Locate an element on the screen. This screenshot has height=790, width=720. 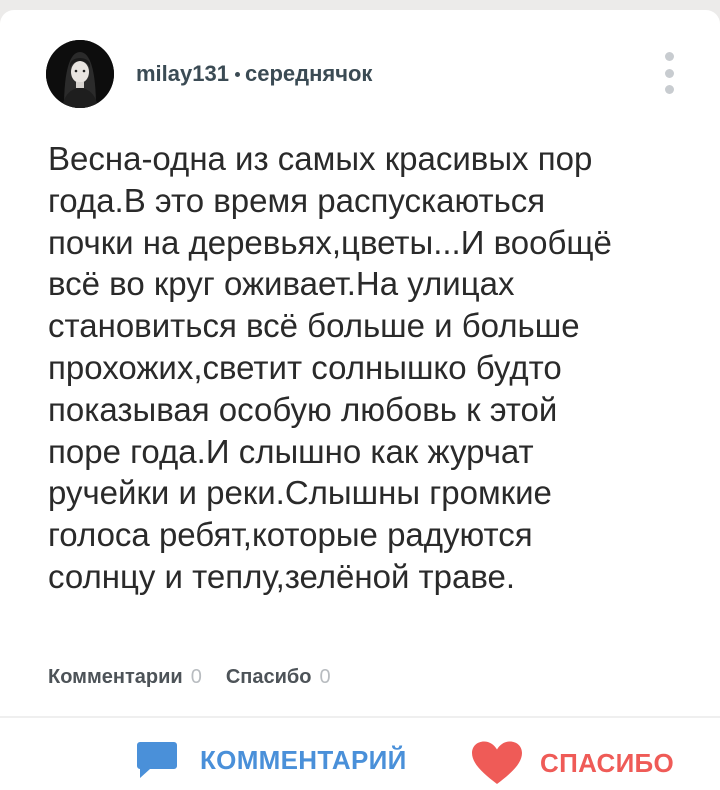
answer-line: становиться всё больше и больше is located at coordinates (314, 326).